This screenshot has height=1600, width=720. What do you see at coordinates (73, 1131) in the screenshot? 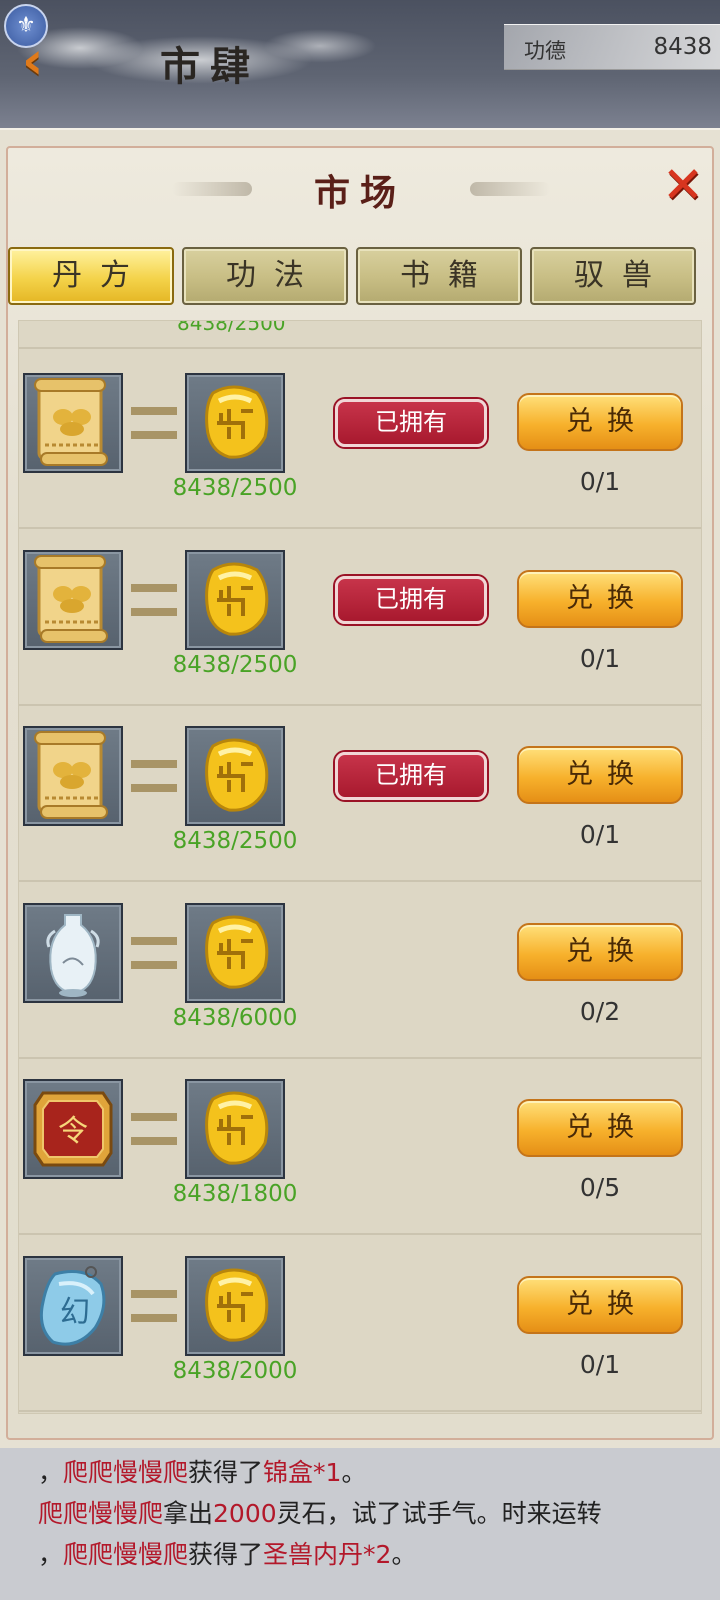
I see `svg-text: 令` at bounding box center [73, 1131].